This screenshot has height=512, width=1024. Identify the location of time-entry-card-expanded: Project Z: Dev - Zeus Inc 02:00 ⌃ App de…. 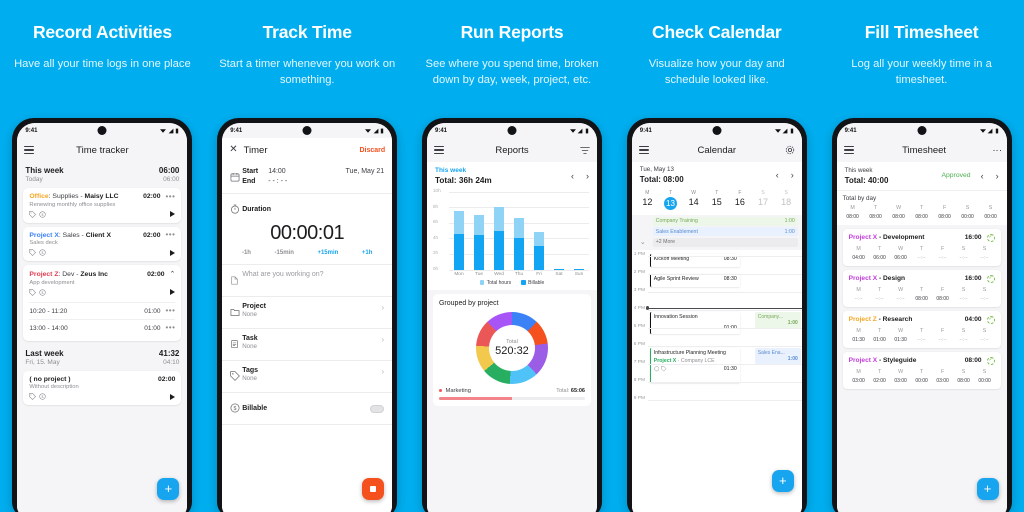
(102, 303).